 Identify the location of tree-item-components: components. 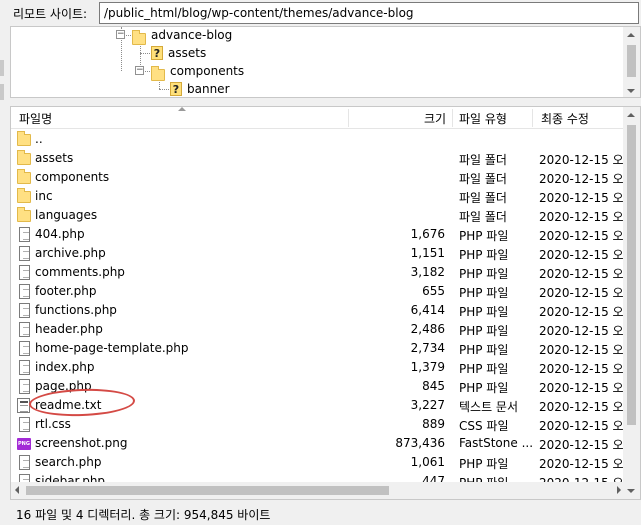
(198, 71).